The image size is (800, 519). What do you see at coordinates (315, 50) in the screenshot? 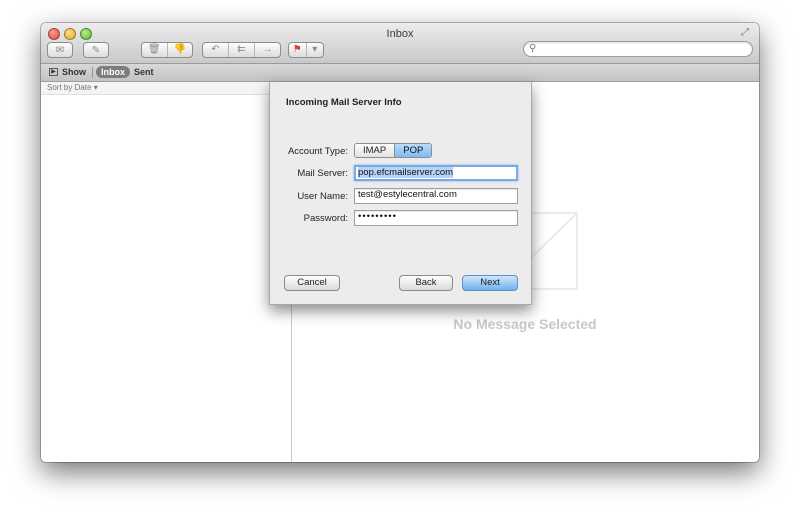
I see `chevron-down-icon: ▾` at bounding box center [315, 50].